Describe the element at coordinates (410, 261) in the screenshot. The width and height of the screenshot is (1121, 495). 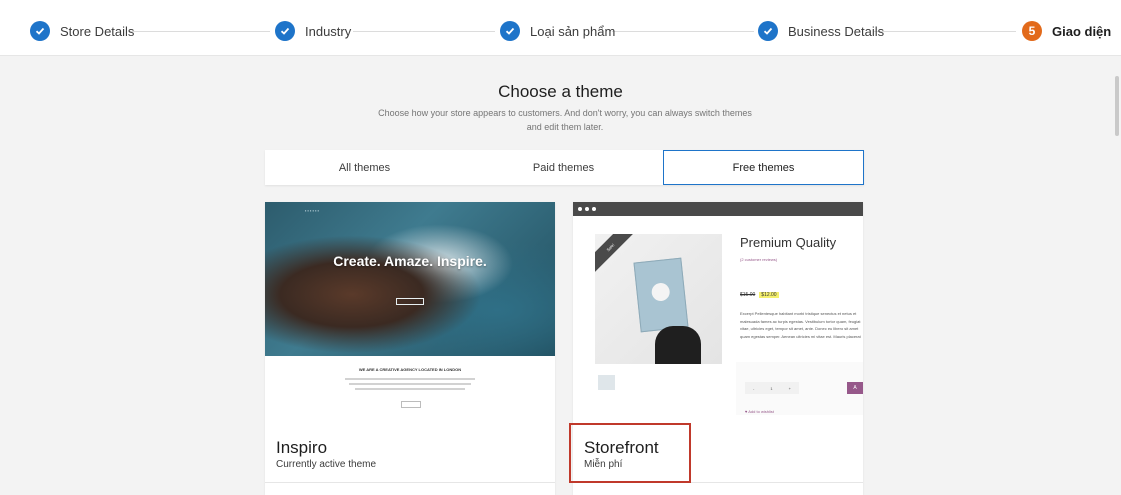
I see `preview-headline: Create. Amaze. Inspire.` at that location.